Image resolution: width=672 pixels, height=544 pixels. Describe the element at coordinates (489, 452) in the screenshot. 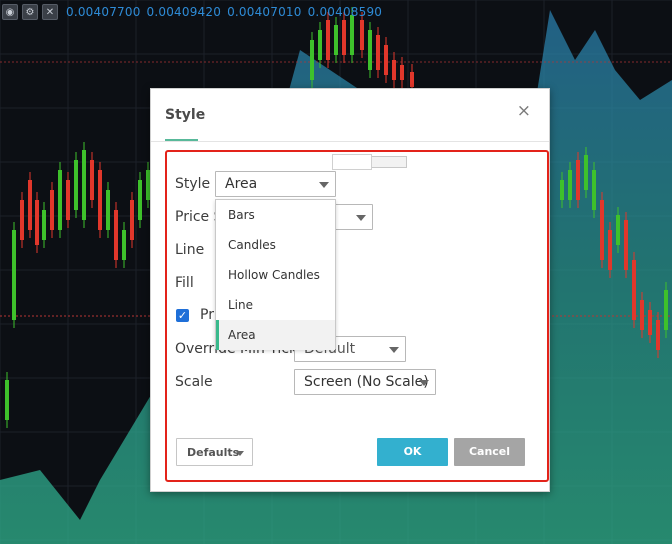

I see `cancel-button: Cancel` at that location.